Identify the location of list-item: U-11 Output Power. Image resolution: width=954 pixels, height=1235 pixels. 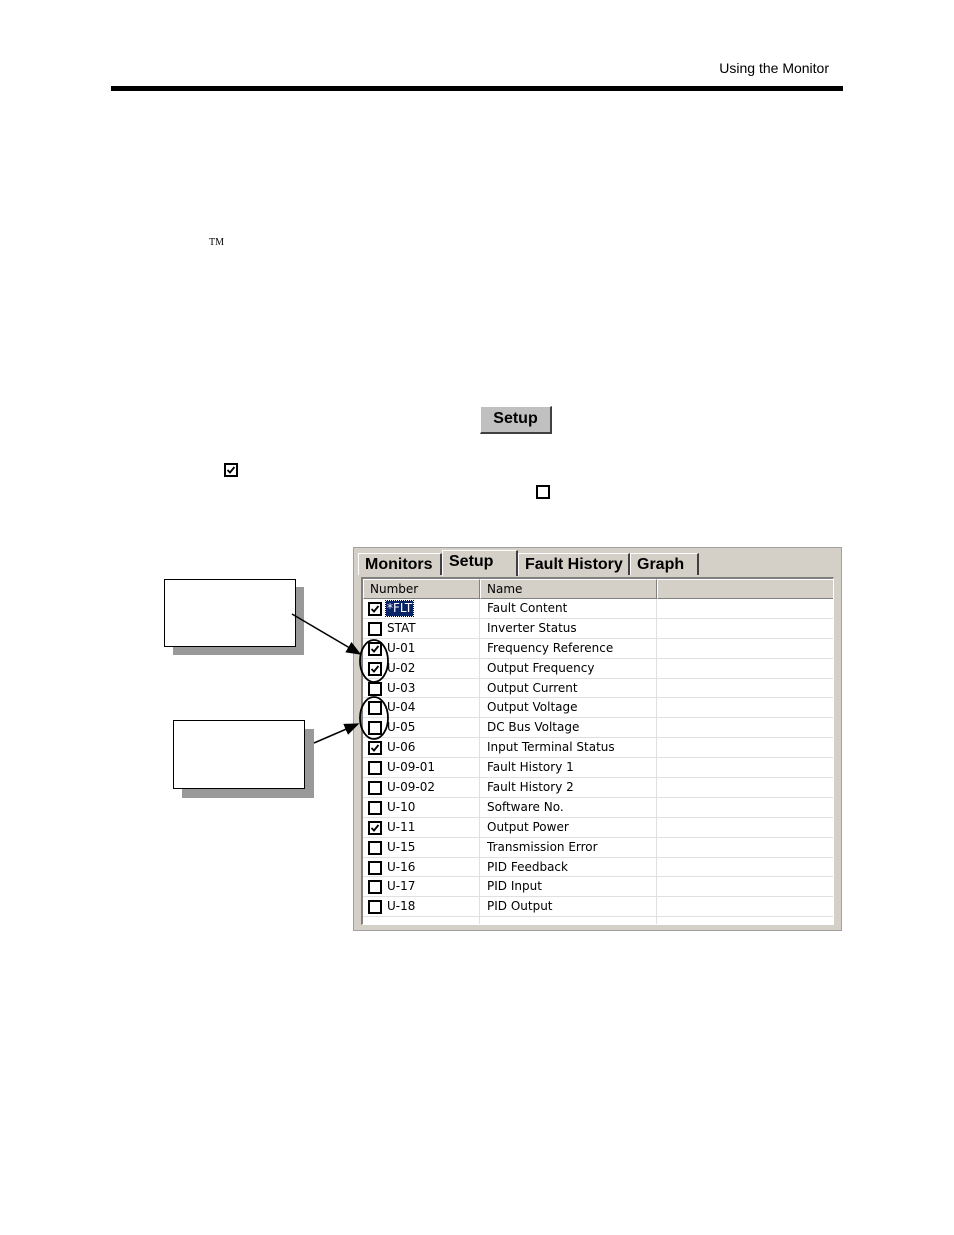
(598, 828).